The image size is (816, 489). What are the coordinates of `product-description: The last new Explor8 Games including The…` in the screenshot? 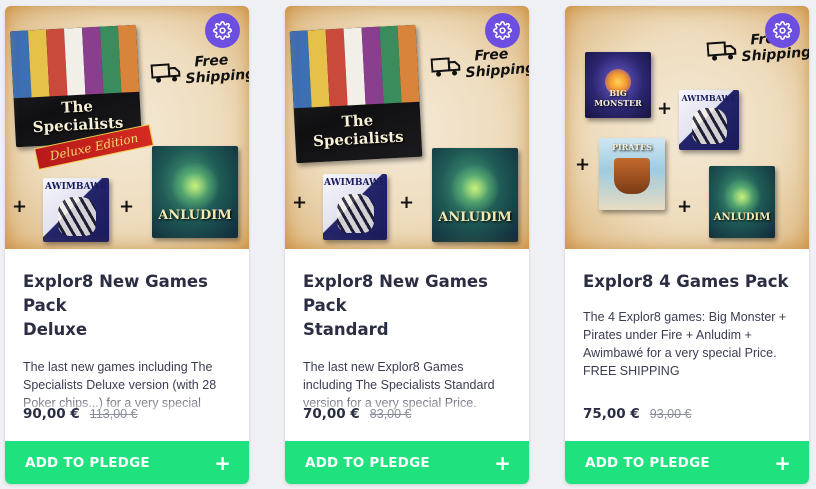 It's located at (399, 385).